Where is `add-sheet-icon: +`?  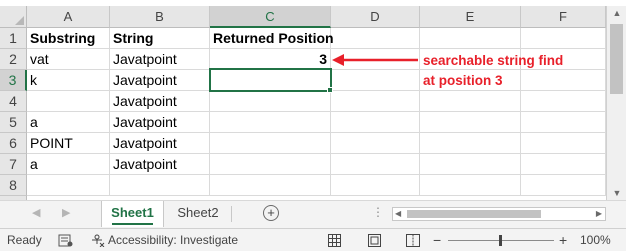
add-sheet-icon: + is located at coordinates (271, 213).